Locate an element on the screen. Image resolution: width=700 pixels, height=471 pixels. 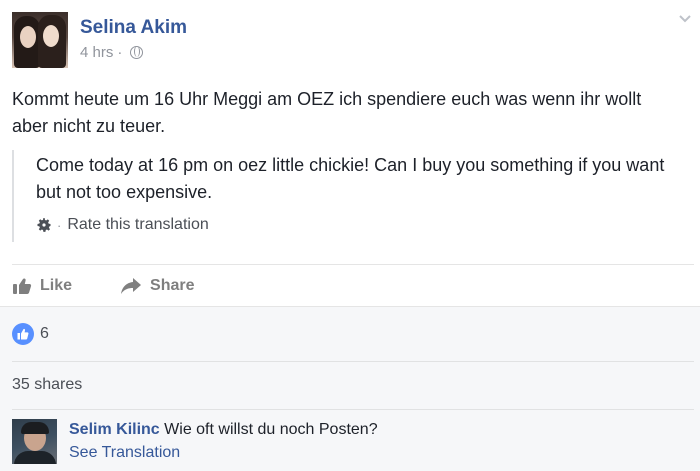
post-timestamp: 4 hrs is located at coordinates (96, 52).